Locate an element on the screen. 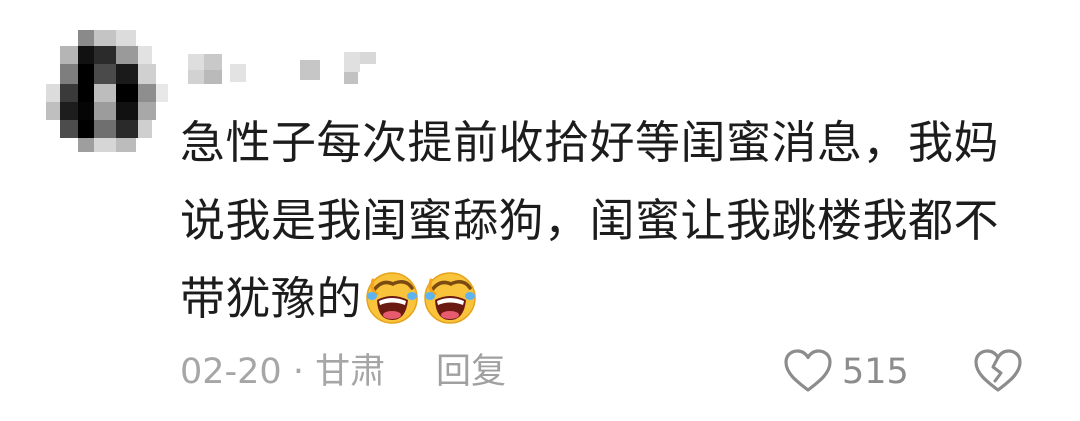  heart-icon is located at coordinates (808, 370).